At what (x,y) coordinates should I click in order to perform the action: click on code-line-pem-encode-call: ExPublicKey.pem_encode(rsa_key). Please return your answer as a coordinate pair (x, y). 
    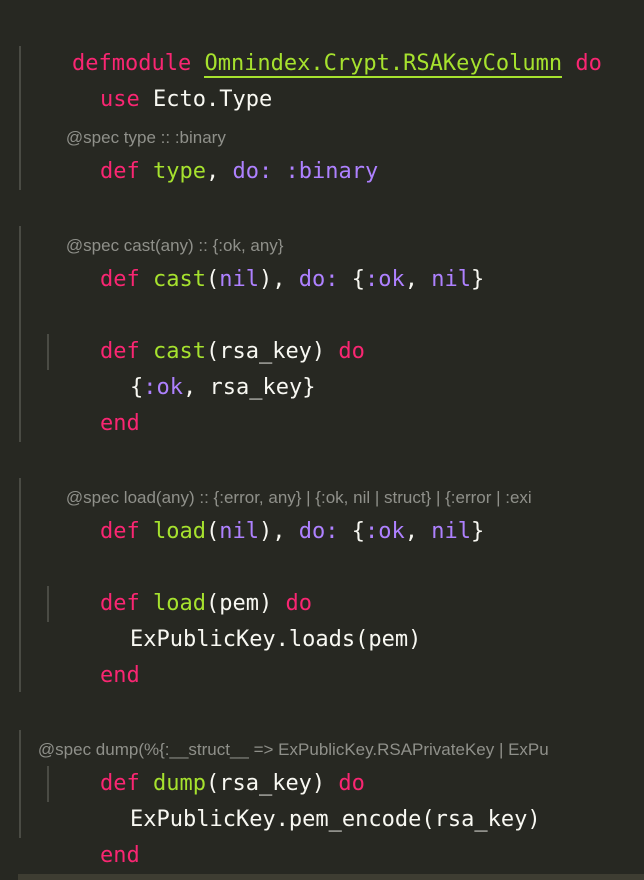
    Looking at the image, I should click on (309, 799).